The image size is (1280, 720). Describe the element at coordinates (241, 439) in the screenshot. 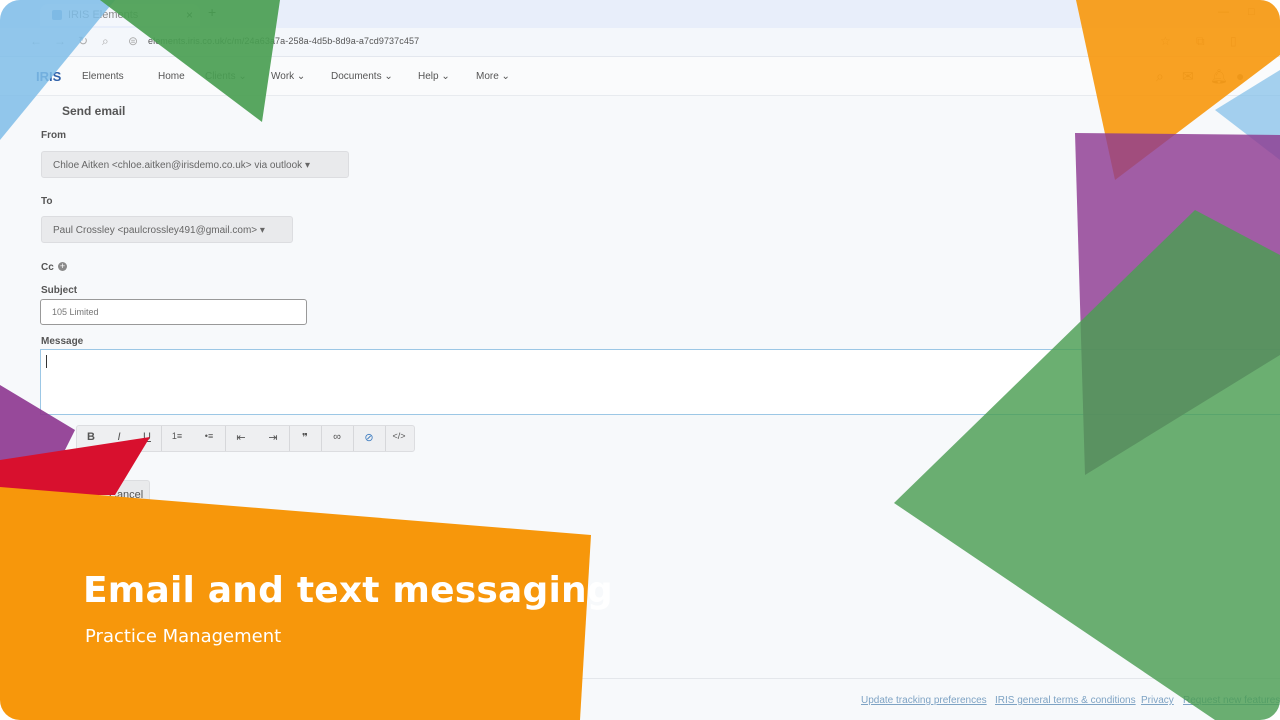

I see `outdent-icon: ⇤` at that location.